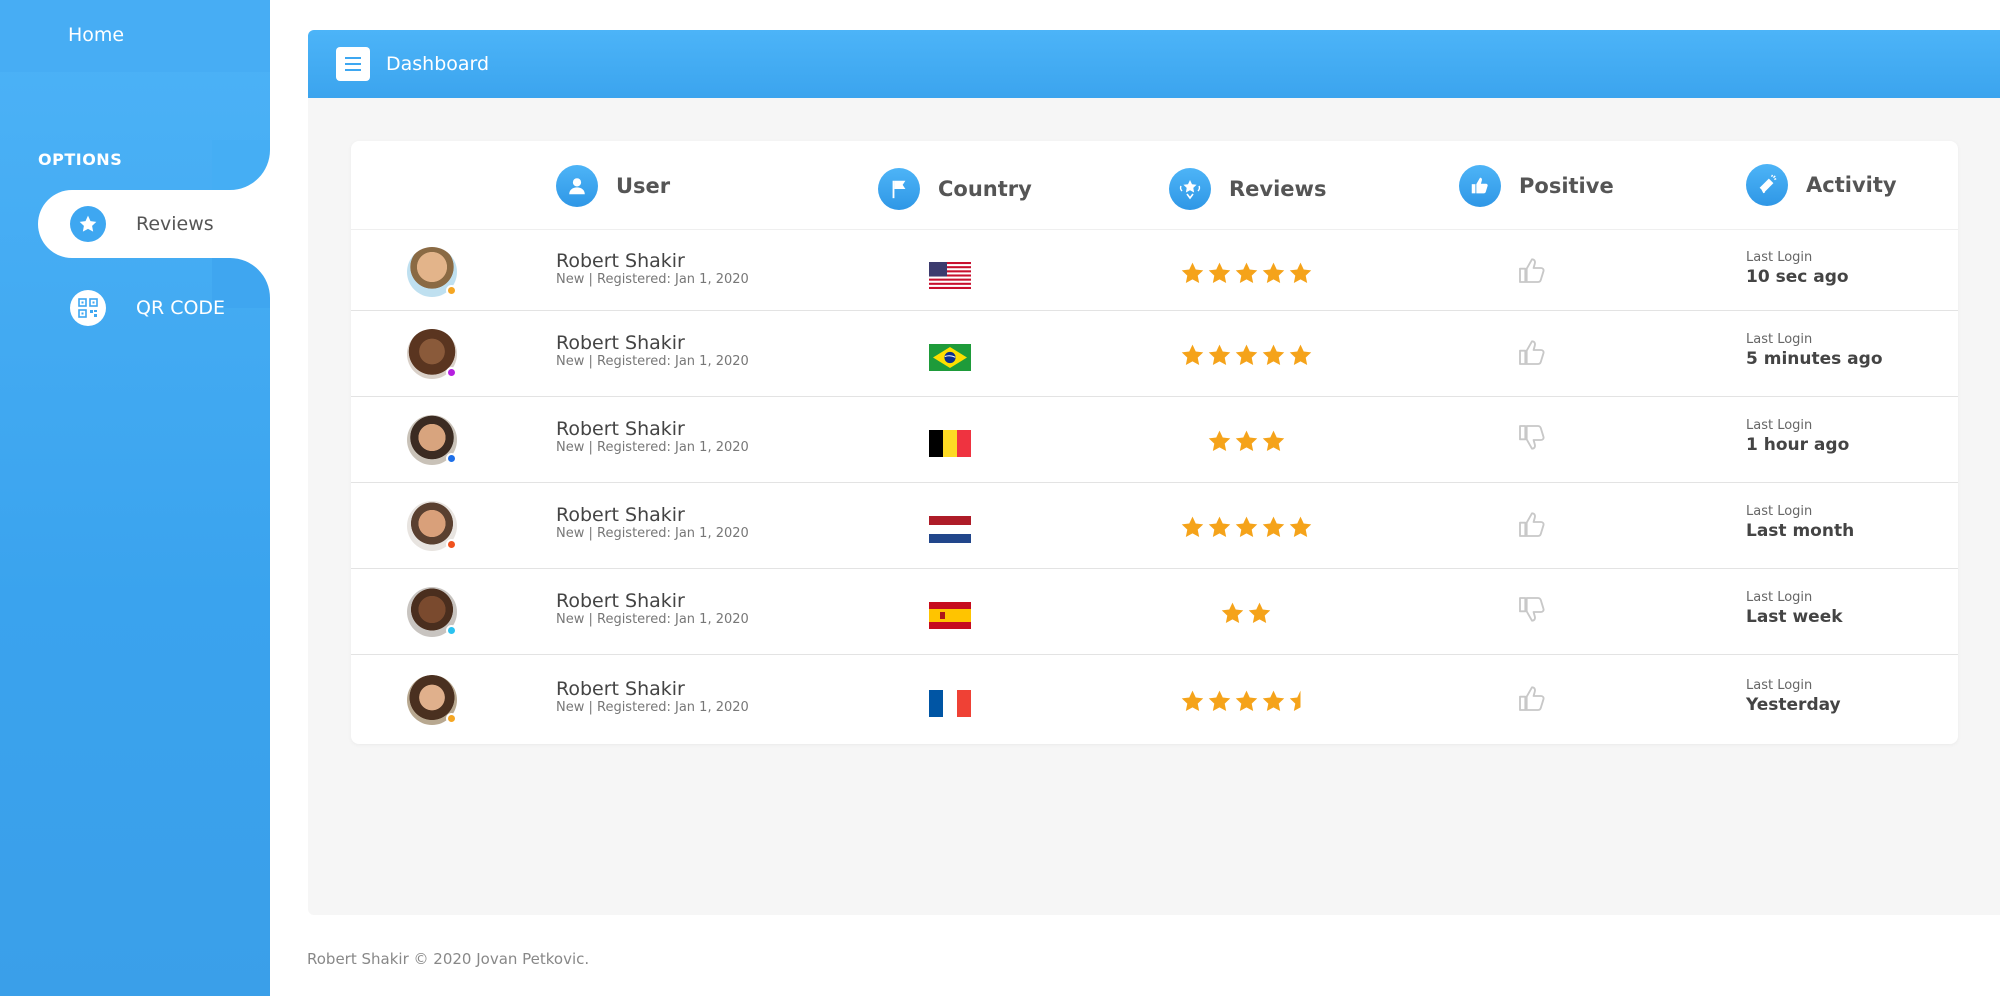 The height and width of the screenshot is (996, 2000). I want to click on column-header-activity: Activity, so click(1821, 185).